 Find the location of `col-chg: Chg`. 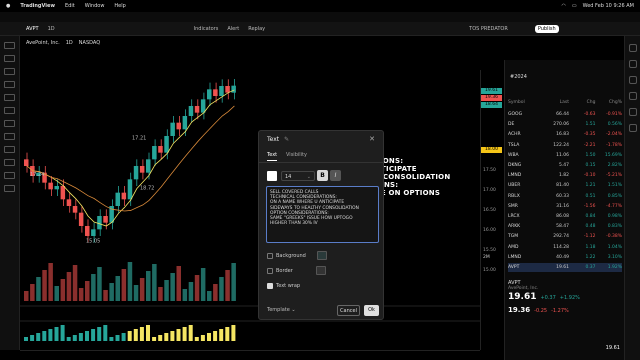

col-chg: Chg is located at coordinates (582, 102).